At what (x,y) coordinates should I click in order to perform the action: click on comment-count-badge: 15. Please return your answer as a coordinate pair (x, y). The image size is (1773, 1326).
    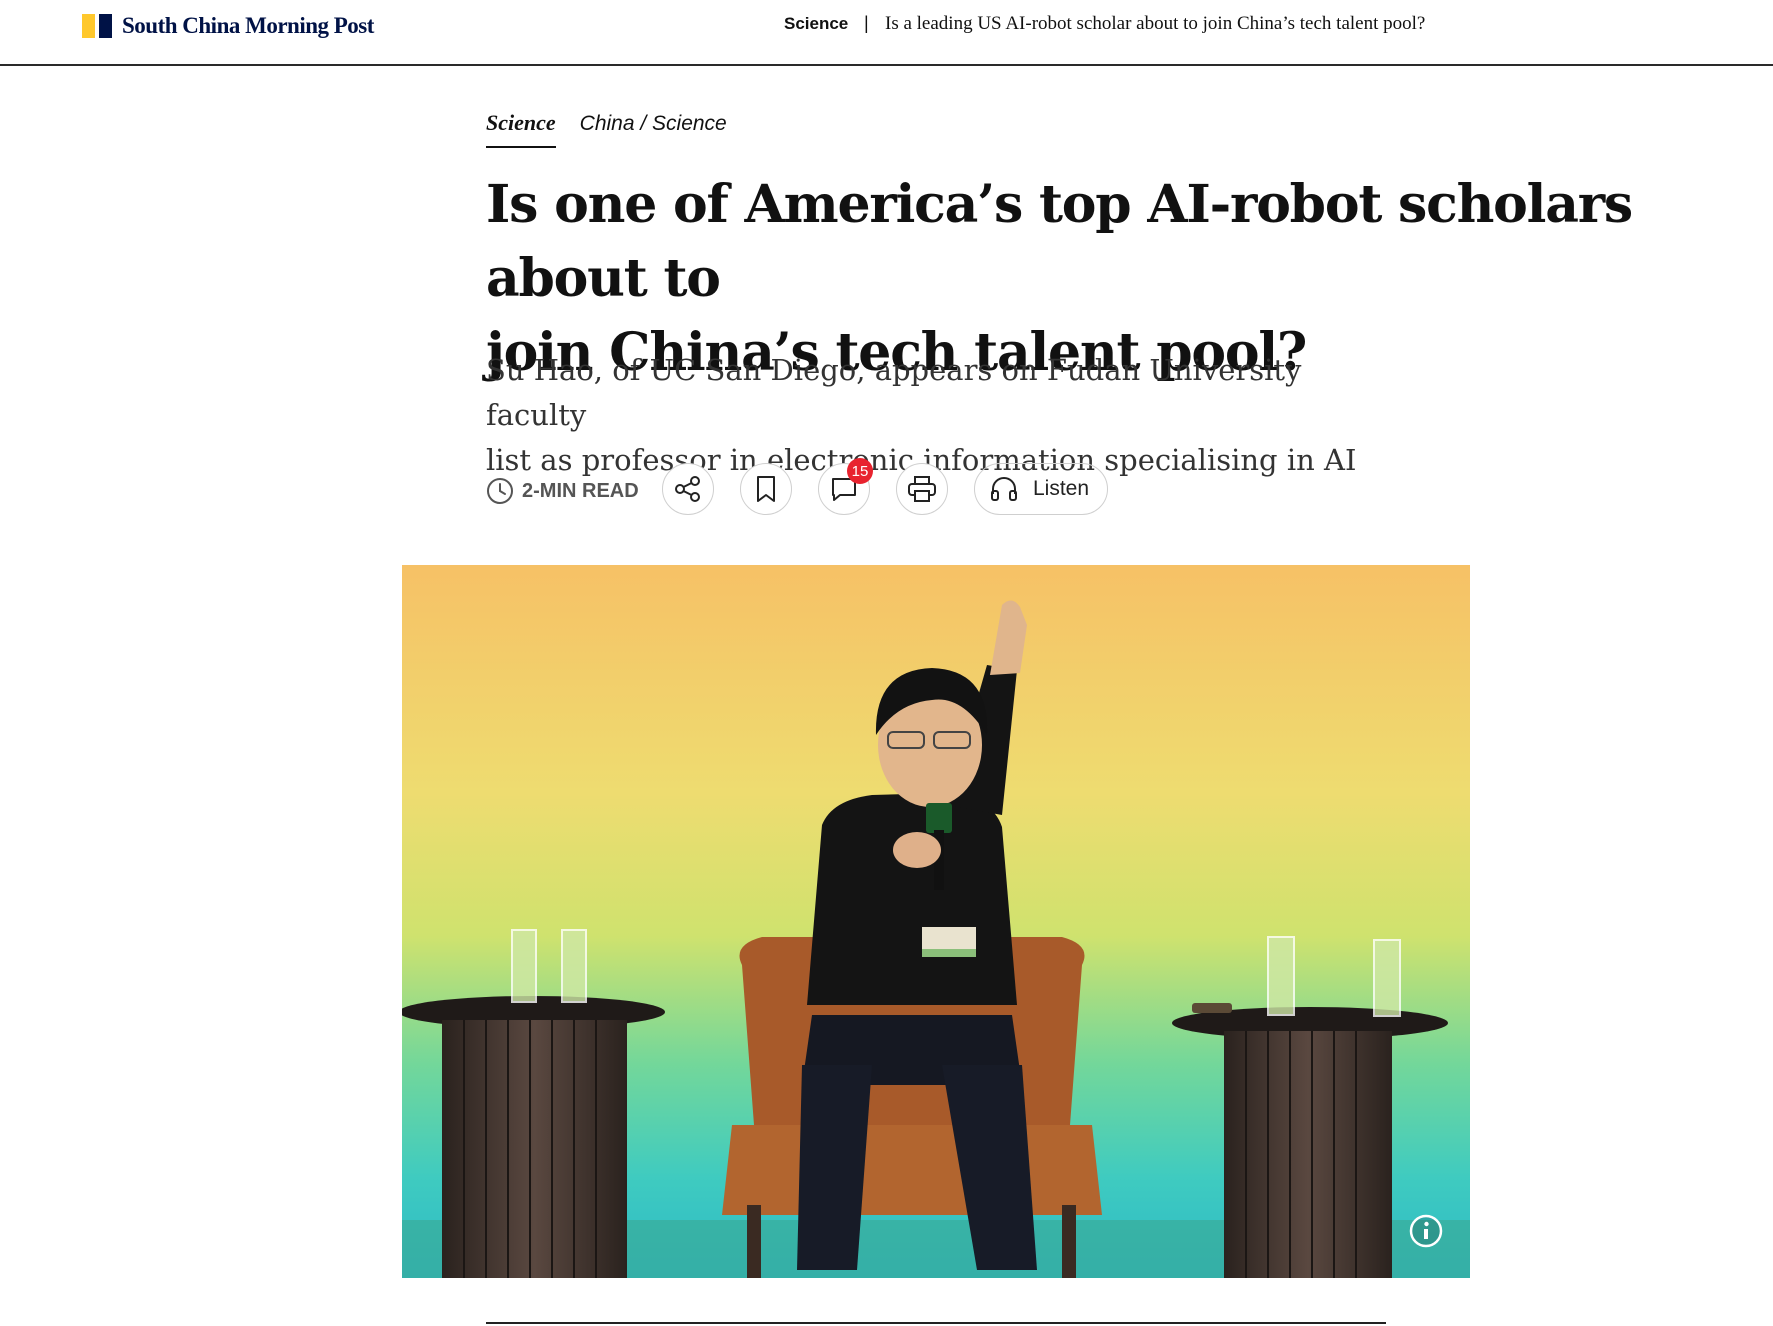
    Looking at the image, I should click on (860, 471).